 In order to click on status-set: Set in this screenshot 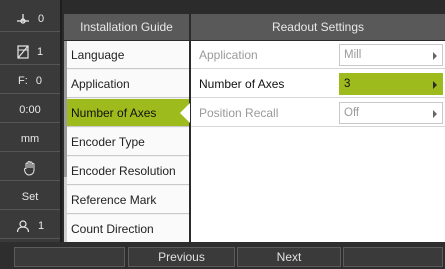, I will do `click(30, 197)`.